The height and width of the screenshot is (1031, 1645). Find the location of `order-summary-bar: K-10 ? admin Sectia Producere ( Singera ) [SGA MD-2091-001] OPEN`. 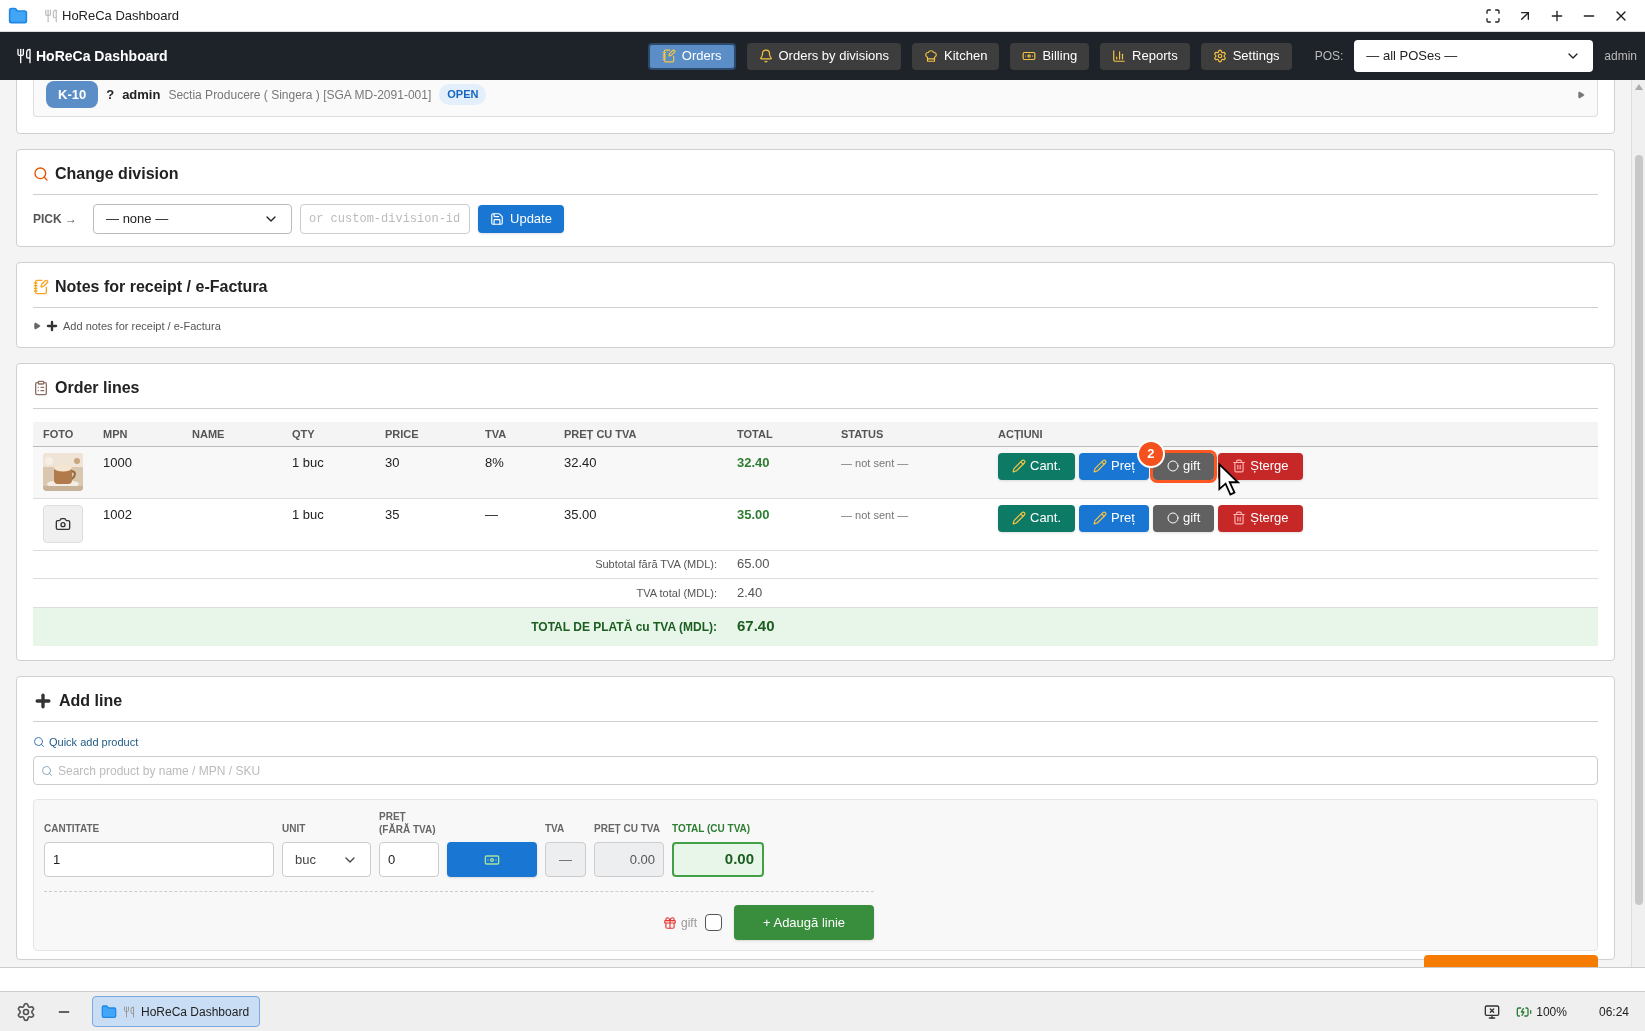

order-summary-bar: K-10 ? admin Sectia Producere ( Singera ) [SGA MD-2091-001] OPEN is located at coordinates (815, 98).